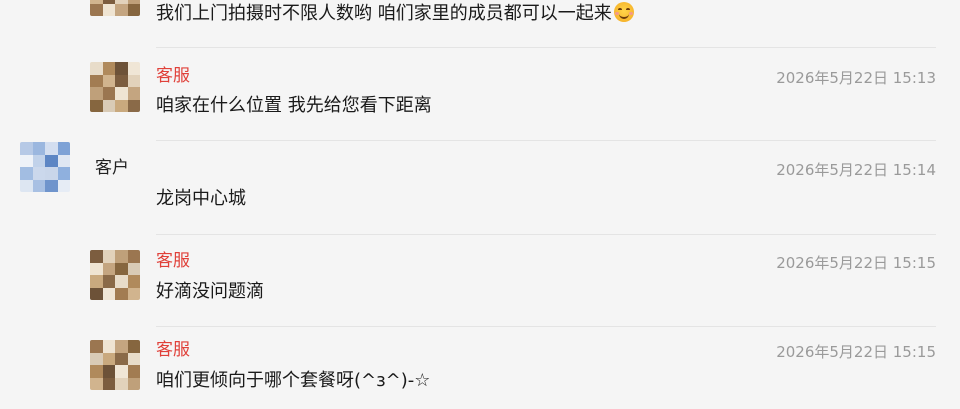 This screenshot has height=409, width=960. I want to click on message-timestamp: 2026年5月22日 15:14, so click(856, 170).